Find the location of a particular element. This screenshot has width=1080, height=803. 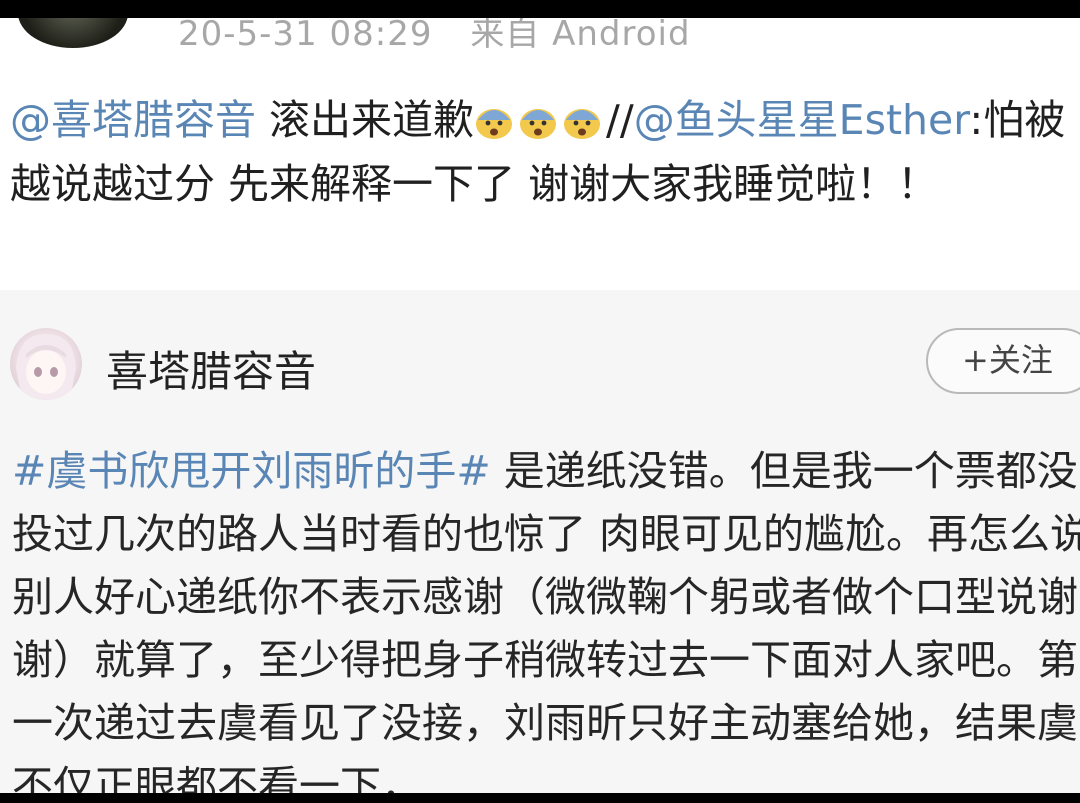

anime-girl-avatar-icon is located at coordinates (46, 367).